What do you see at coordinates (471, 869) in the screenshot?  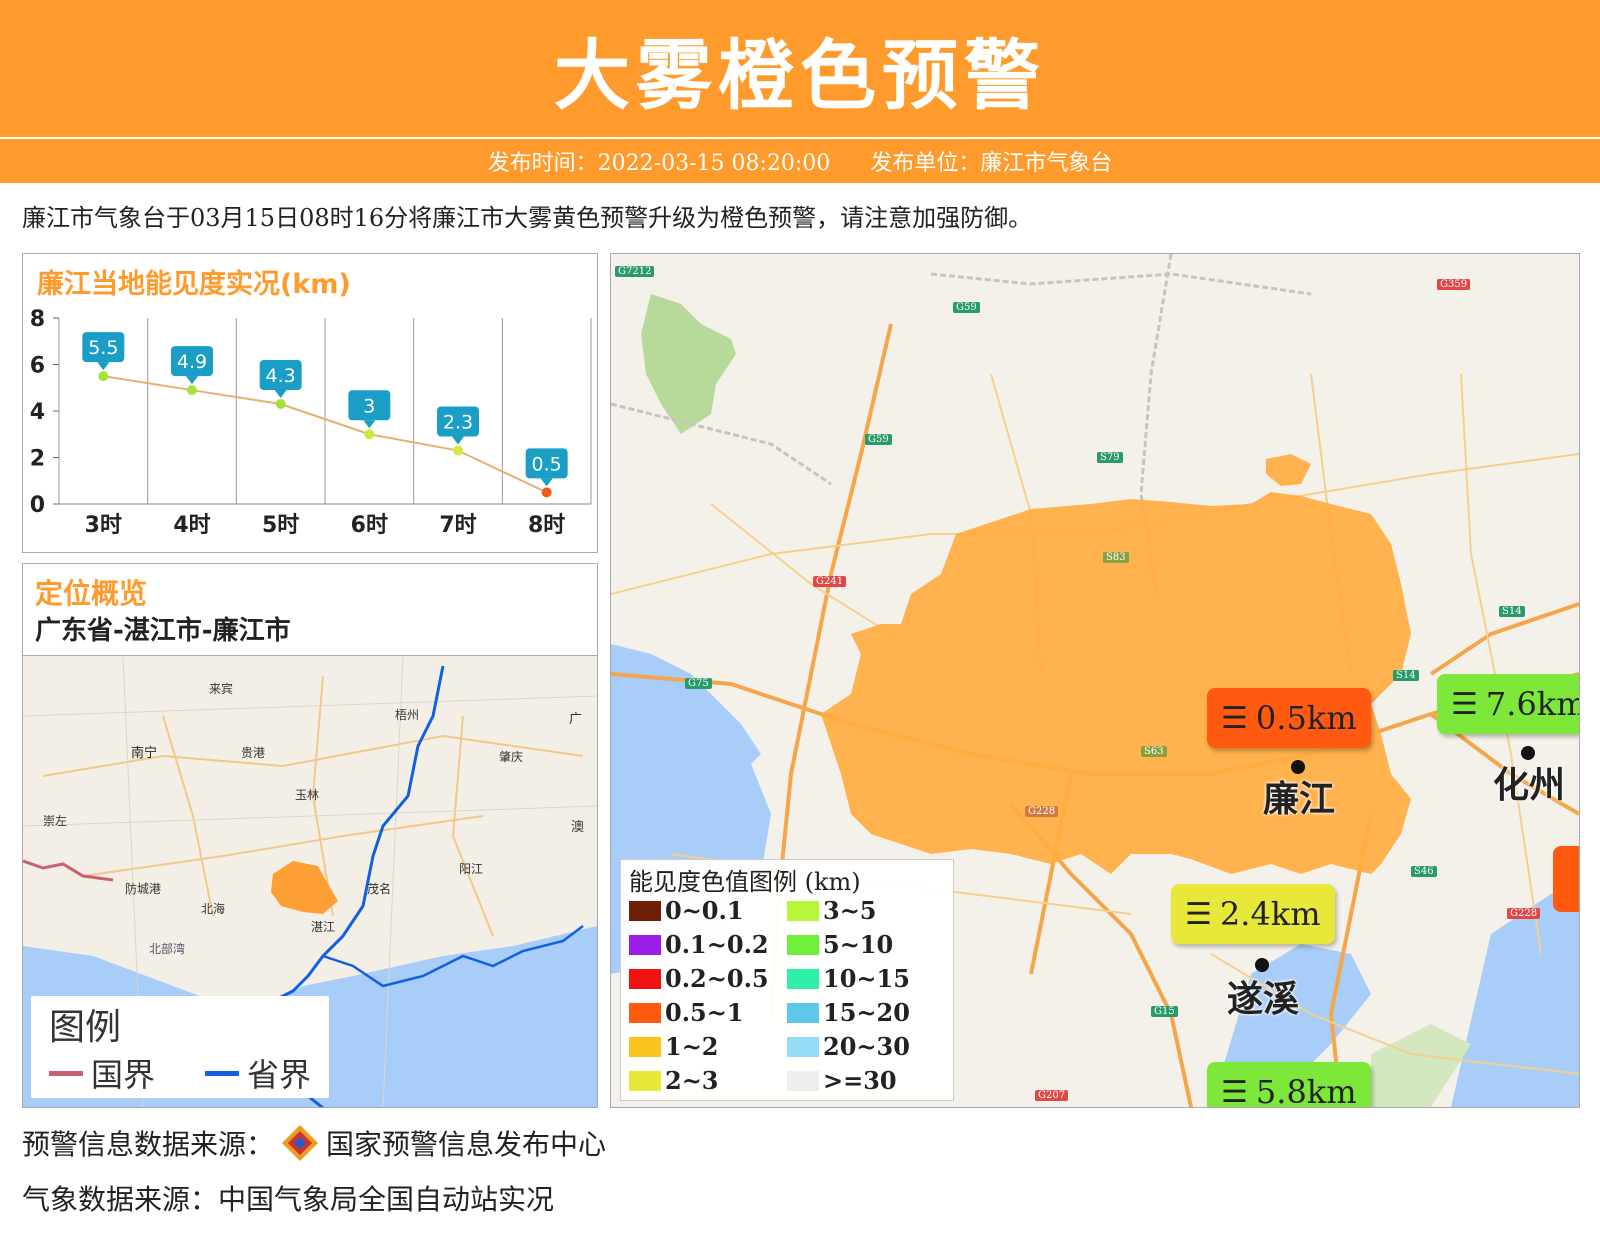 I see `map-label-yangjiang: 阳江` at bounding box center [471, 869].